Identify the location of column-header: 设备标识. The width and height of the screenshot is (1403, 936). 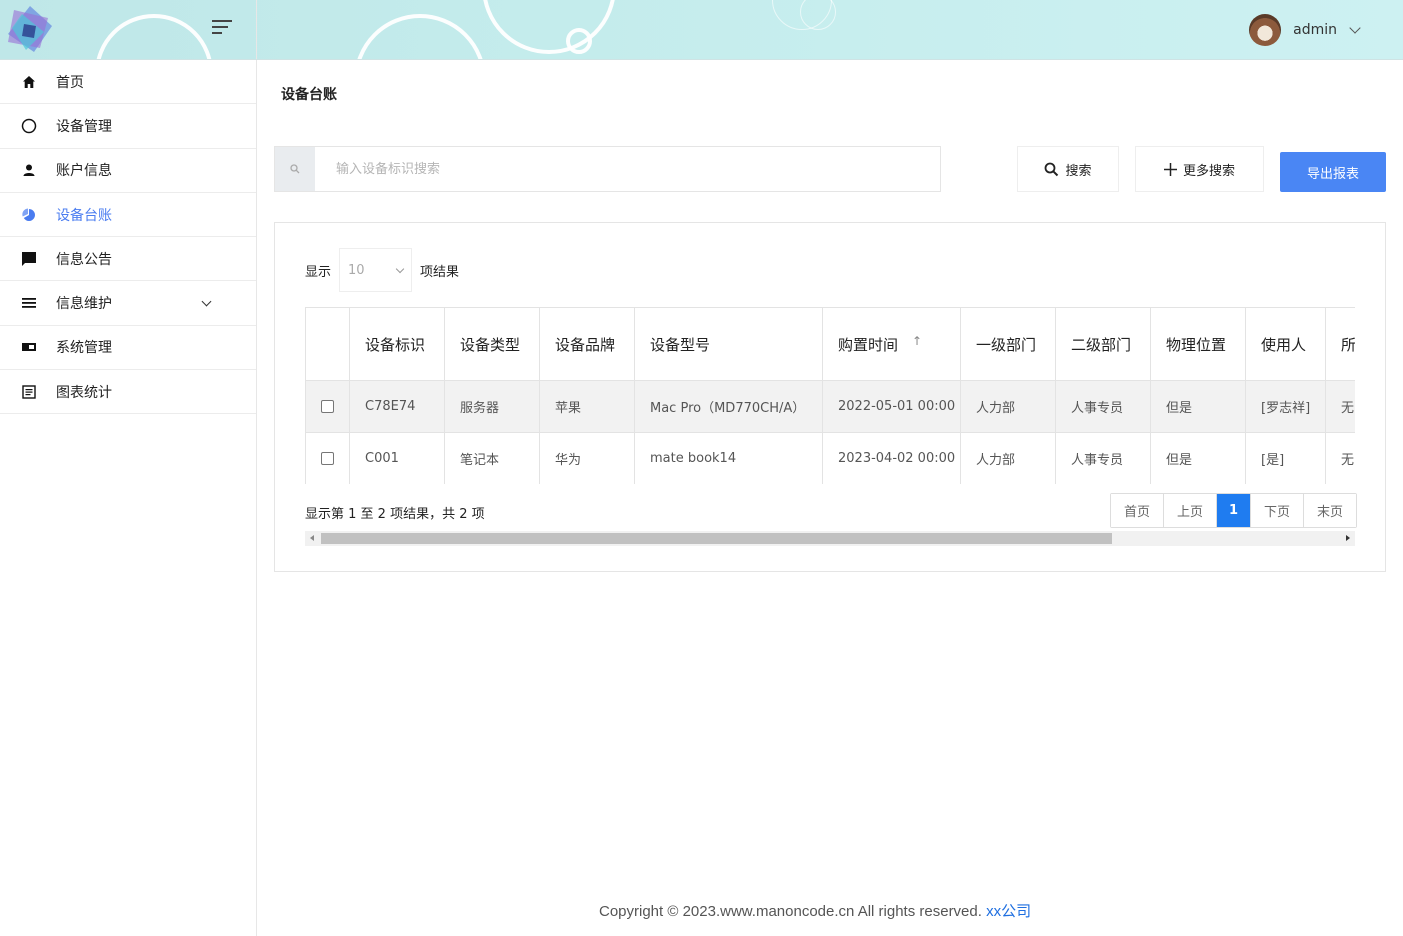
(397, 344).